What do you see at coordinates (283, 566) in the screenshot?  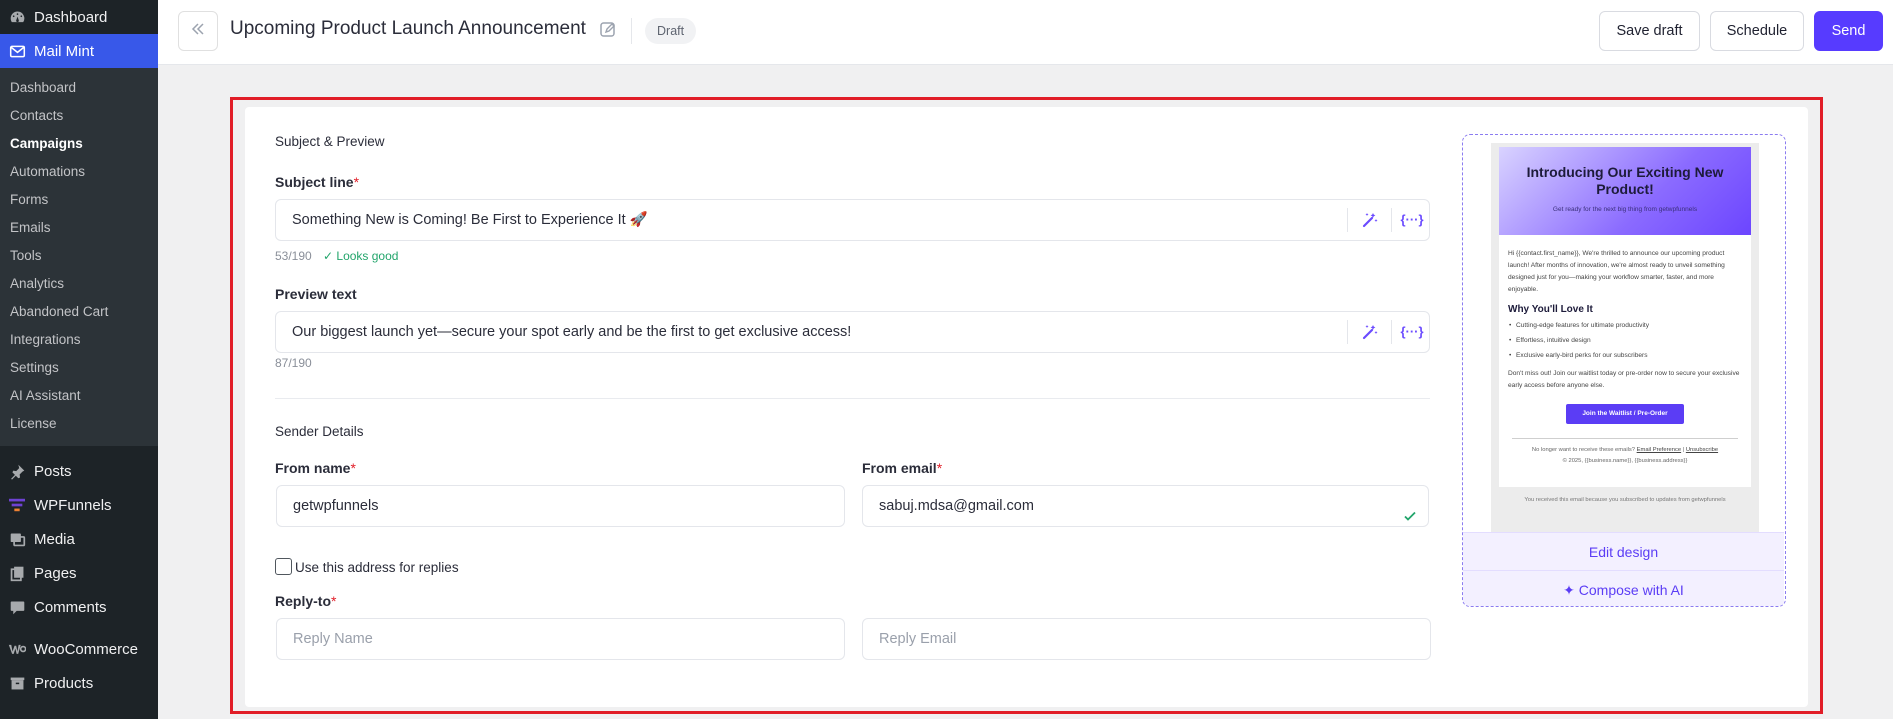 I see `use-reply-checkbox` at bounding box center [283, 566].